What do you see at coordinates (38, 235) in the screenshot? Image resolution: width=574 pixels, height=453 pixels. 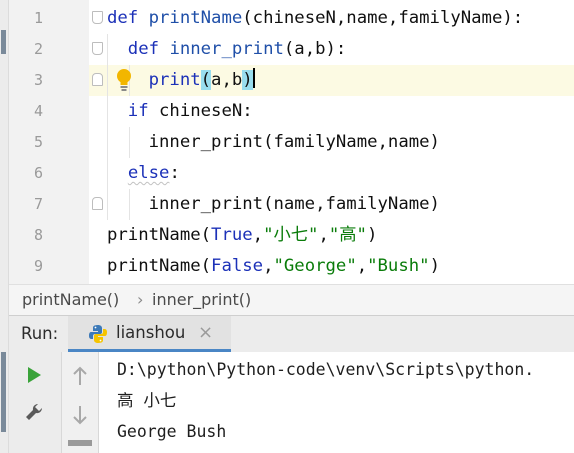 I see `line-number: 8` at bounding box center [38, 235].